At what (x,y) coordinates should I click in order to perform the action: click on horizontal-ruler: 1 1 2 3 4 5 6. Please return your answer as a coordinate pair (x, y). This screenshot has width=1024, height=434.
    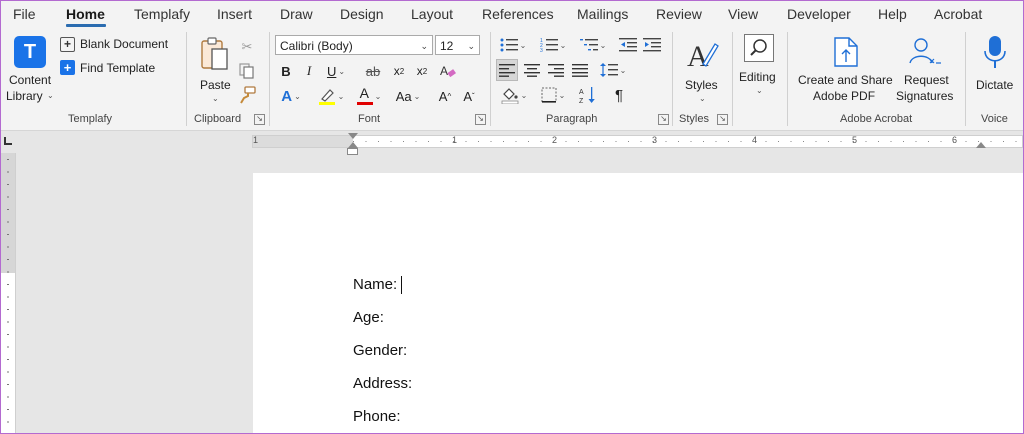
    Looking at the image, I should click on (637, 140).